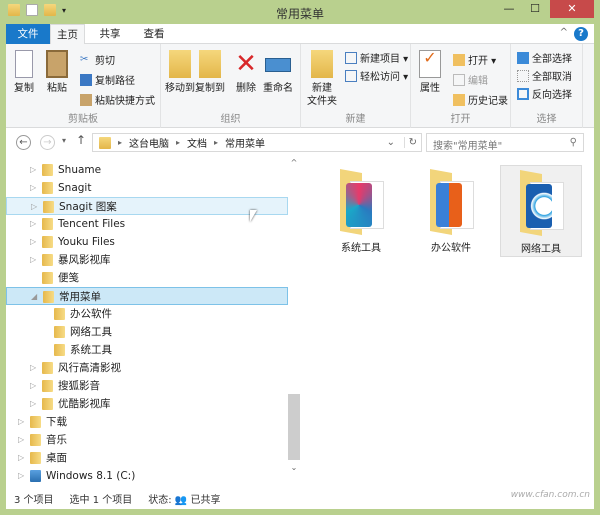 This screenshot has height=515, width=600. What do you see at coordinates (245, 142) in the screenshot?
I see `breadcrumb-current: 常用菜单` at bounding box center [245, 142].